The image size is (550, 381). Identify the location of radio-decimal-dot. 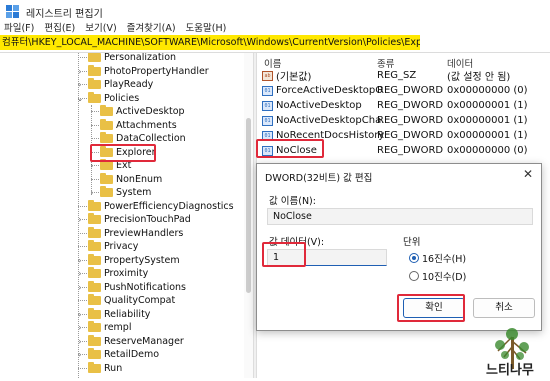
(414, 276).